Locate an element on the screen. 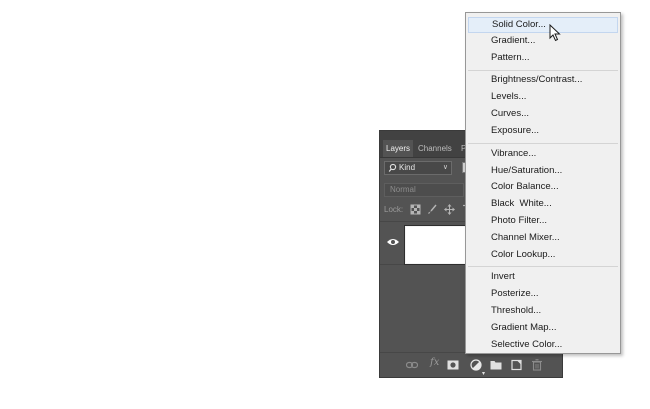 This screenshot has width=650, height=409. kind-filter-select: Kind ∨ is located at coordinates (418, 168).